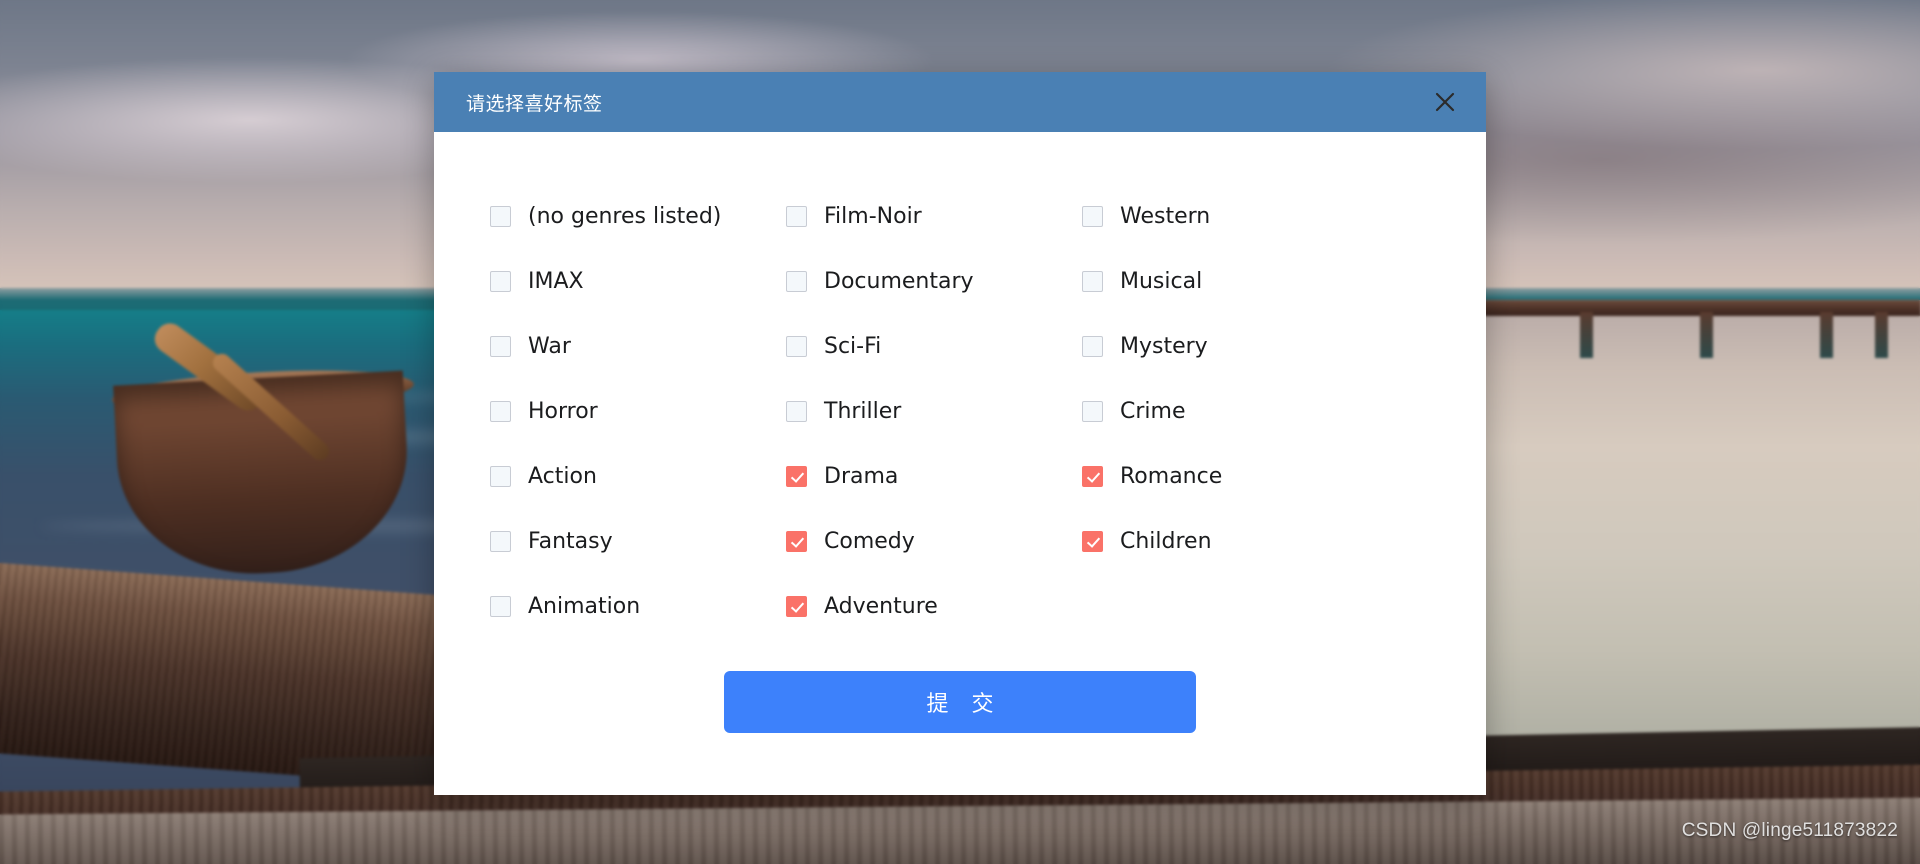  Describe the element at coordinates (1230, 606) in the screenshot. I see `genre-cell` at that location.